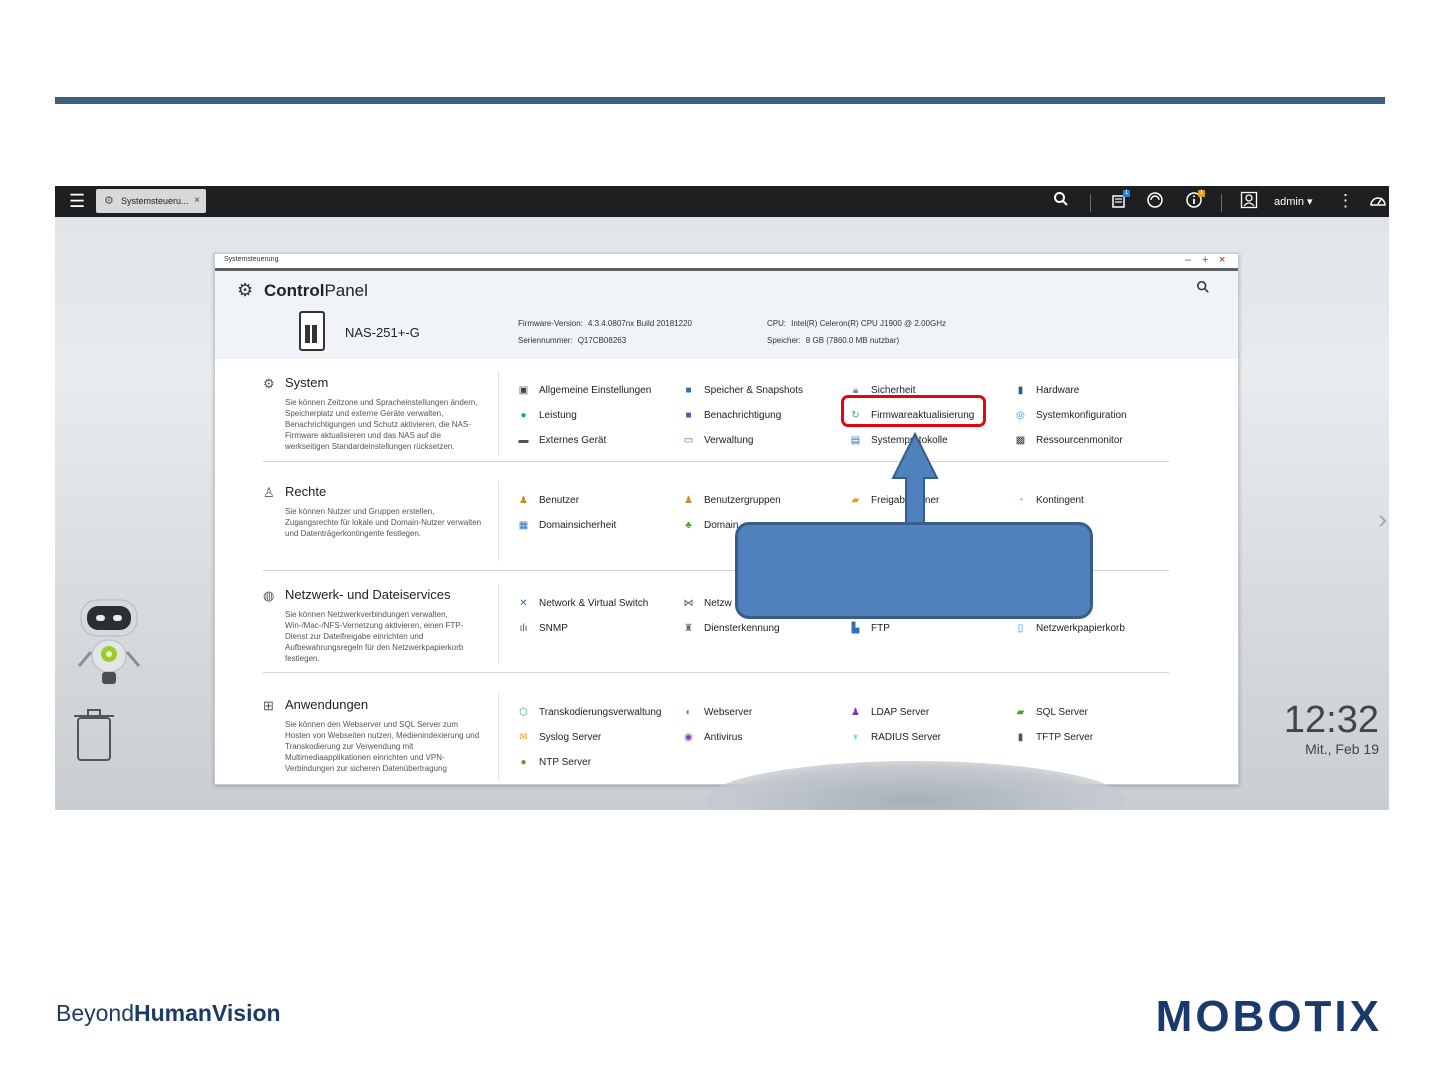 This screenshot has height=1080, width=1440. I want to click on item-tftp-server: ▮ TFTP Server, so click(1053, 737).